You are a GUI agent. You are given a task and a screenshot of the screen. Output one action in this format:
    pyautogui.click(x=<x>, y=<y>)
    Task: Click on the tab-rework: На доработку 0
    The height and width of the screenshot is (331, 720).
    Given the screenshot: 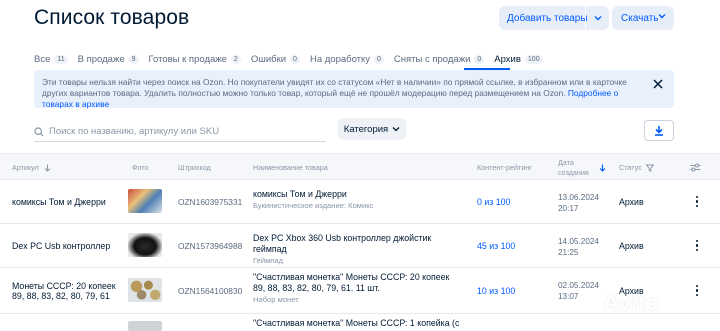 What is the action you would take?
    pyautogui.click(x=347, y=59)
    